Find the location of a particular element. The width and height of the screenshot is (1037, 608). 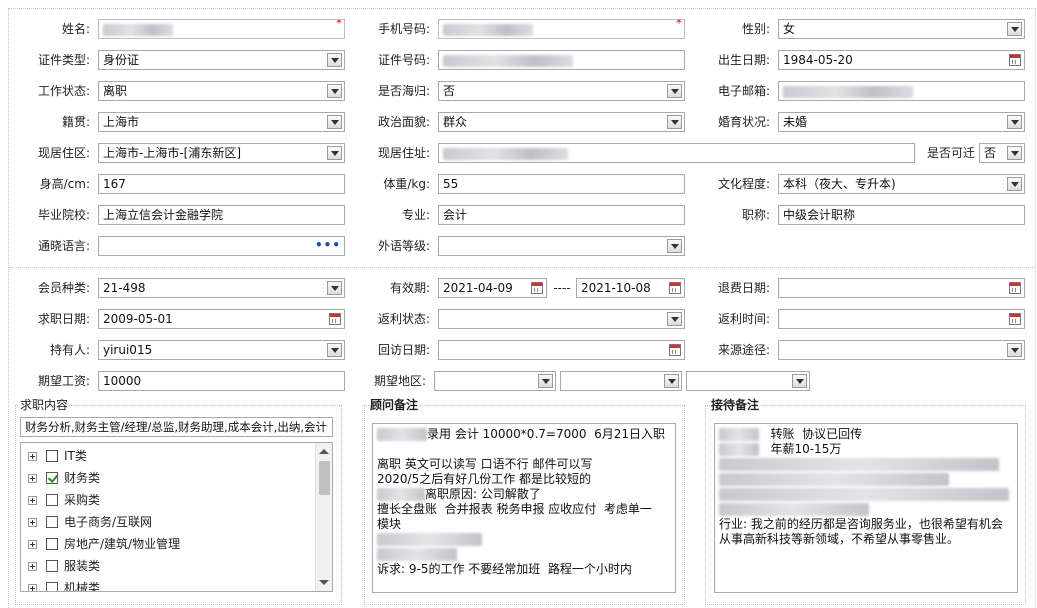

job-content-summary: 财务分析,财务主管/经理/总监,财务助理,成本会计,出纳,会计 is located at coordinates (176, 427).